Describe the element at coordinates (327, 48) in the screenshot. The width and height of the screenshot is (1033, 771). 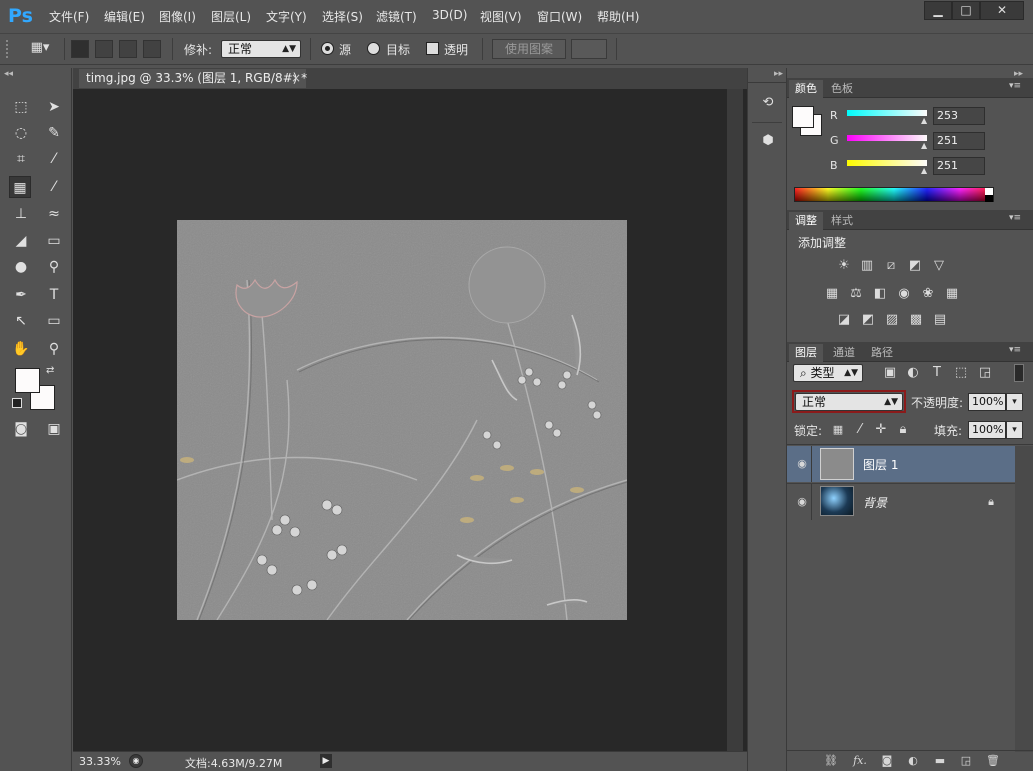
I see `source-radio` at that location.